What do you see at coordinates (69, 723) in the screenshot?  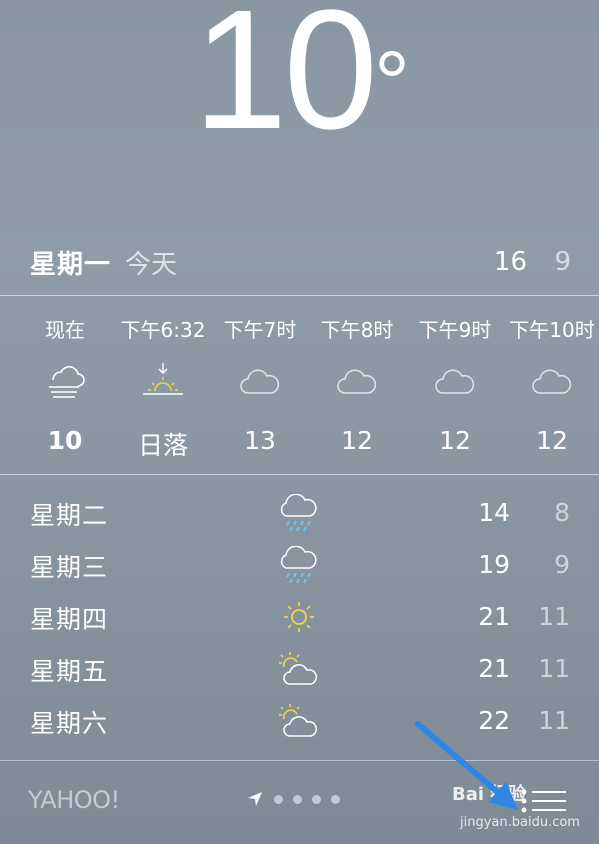 I see `day-name: 星期六` at bounding box center [69, 723].